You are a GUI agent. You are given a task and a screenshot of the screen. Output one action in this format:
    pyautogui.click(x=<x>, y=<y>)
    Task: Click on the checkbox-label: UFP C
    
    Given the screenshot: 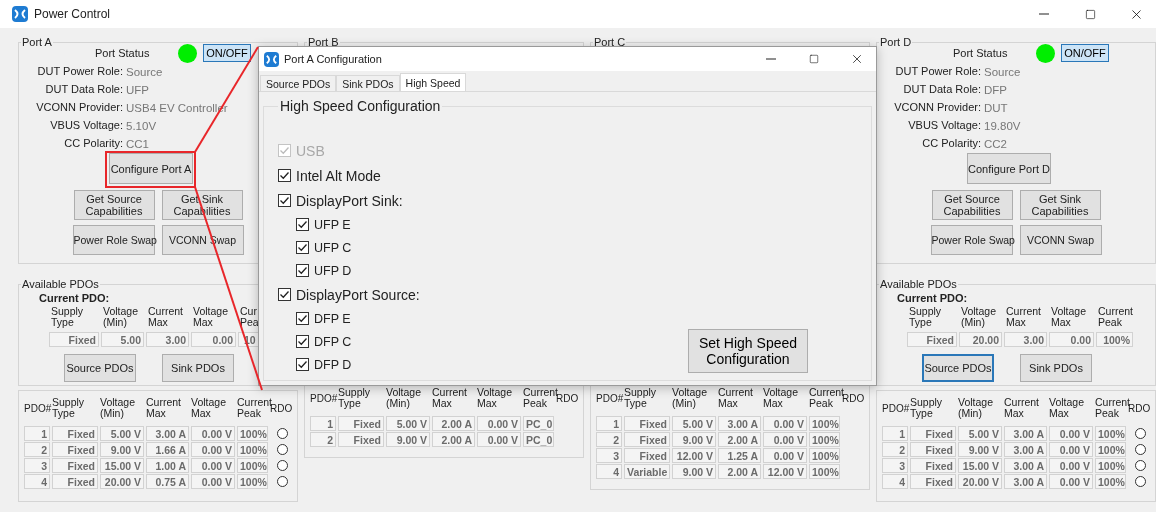 What is the action you would take?
    pyautogui.click(x=333, y=247)
    